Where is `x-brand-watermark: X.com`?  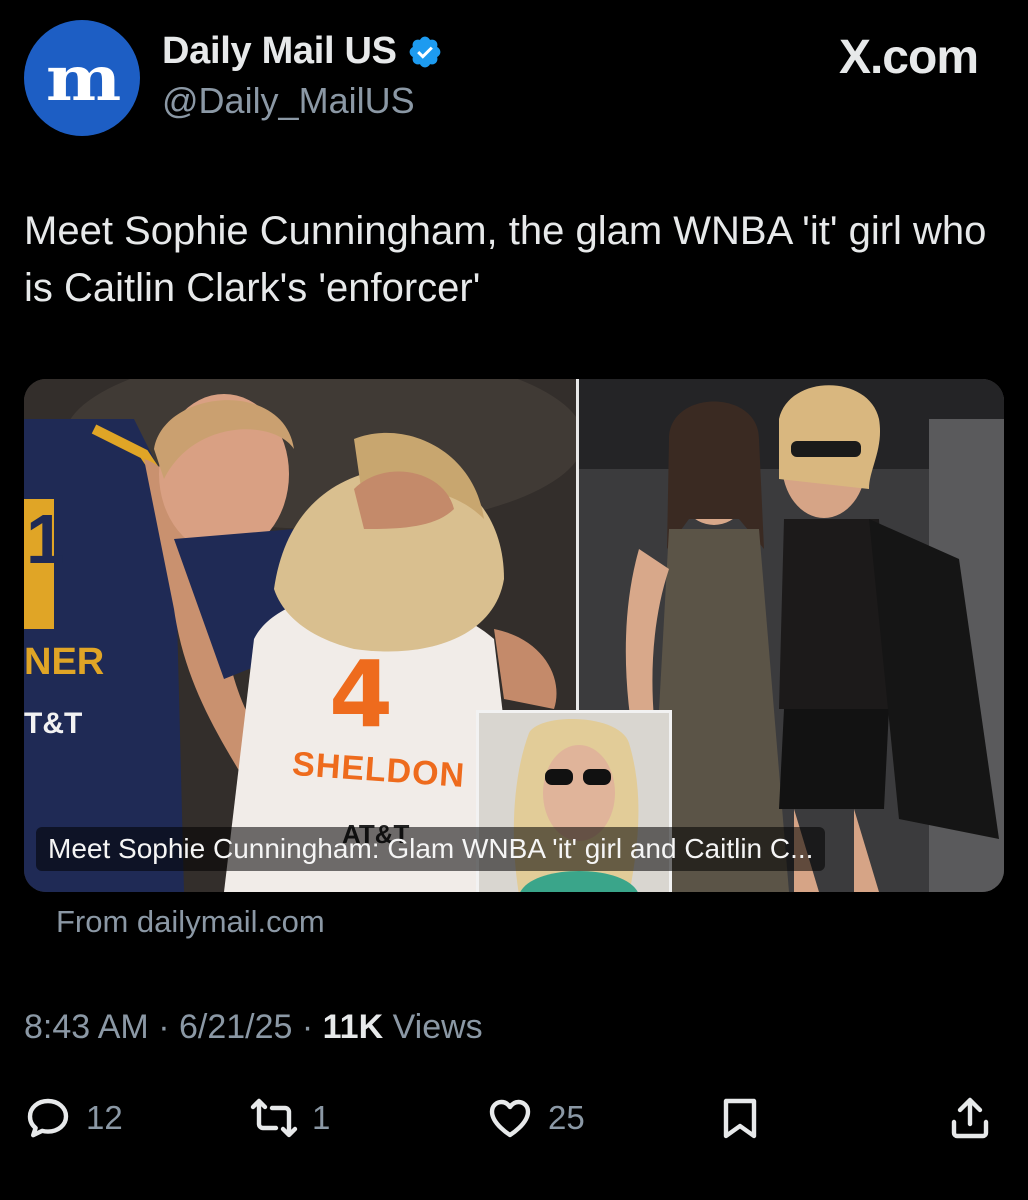
x-brand-watermark: X.com is located at coordinates (908, 57).